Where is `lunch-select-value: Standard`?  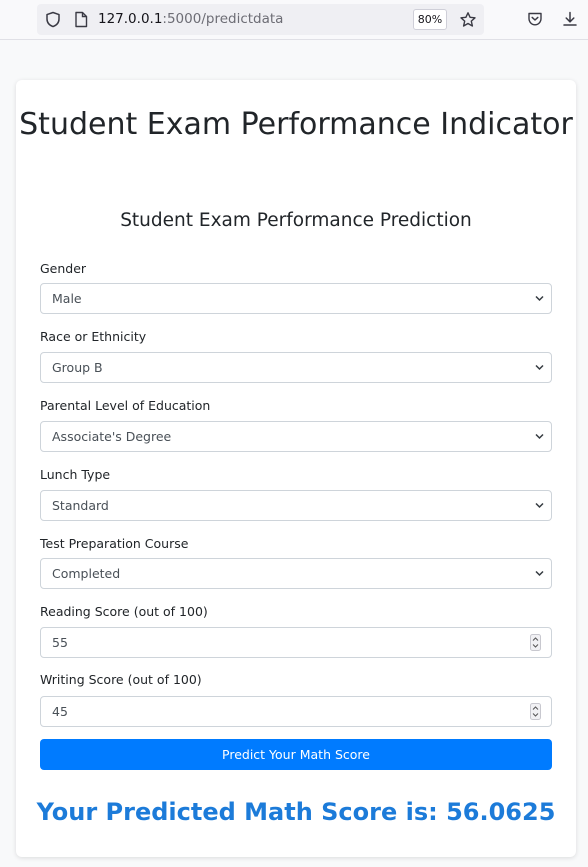 lunch-select-value: Standard is located at coordinates (80, 505).